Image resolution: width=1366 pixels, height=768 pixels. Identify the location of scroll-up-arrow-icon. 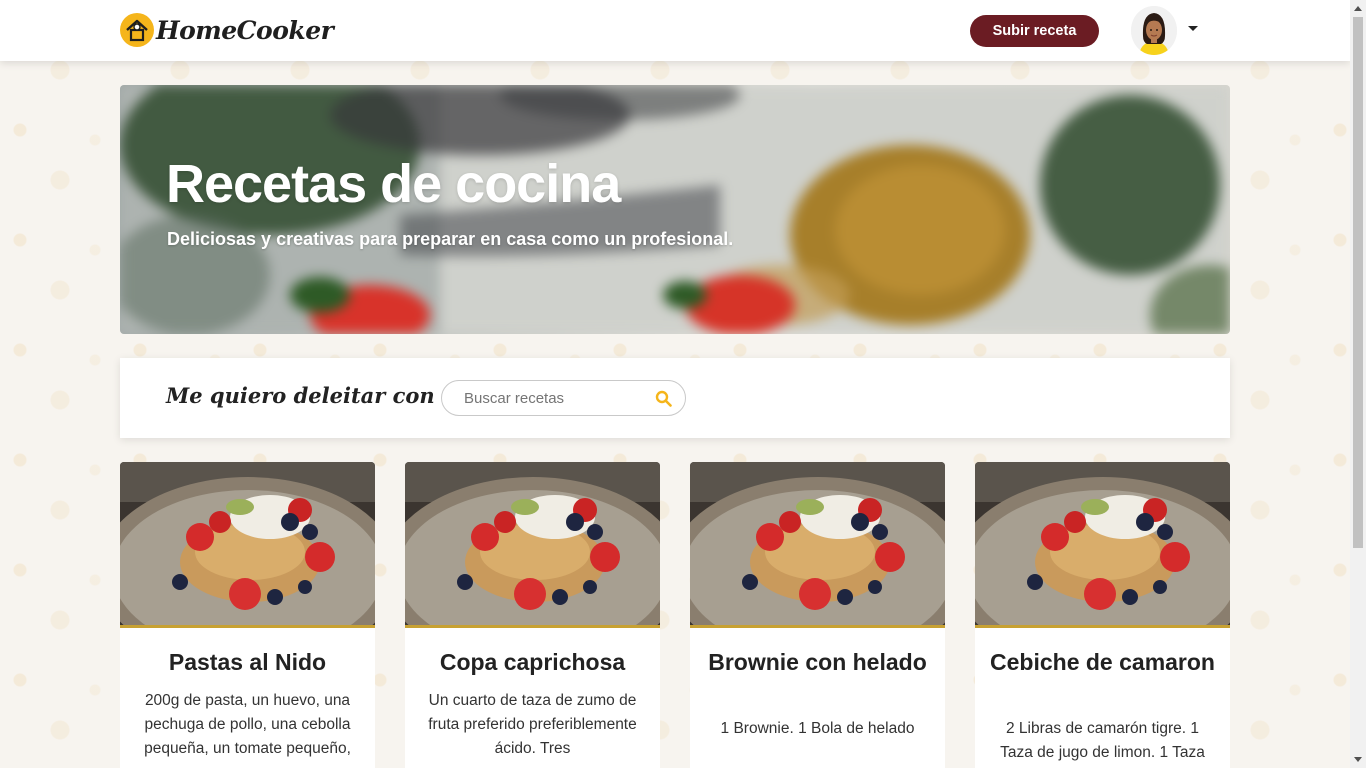
(1358, 8).